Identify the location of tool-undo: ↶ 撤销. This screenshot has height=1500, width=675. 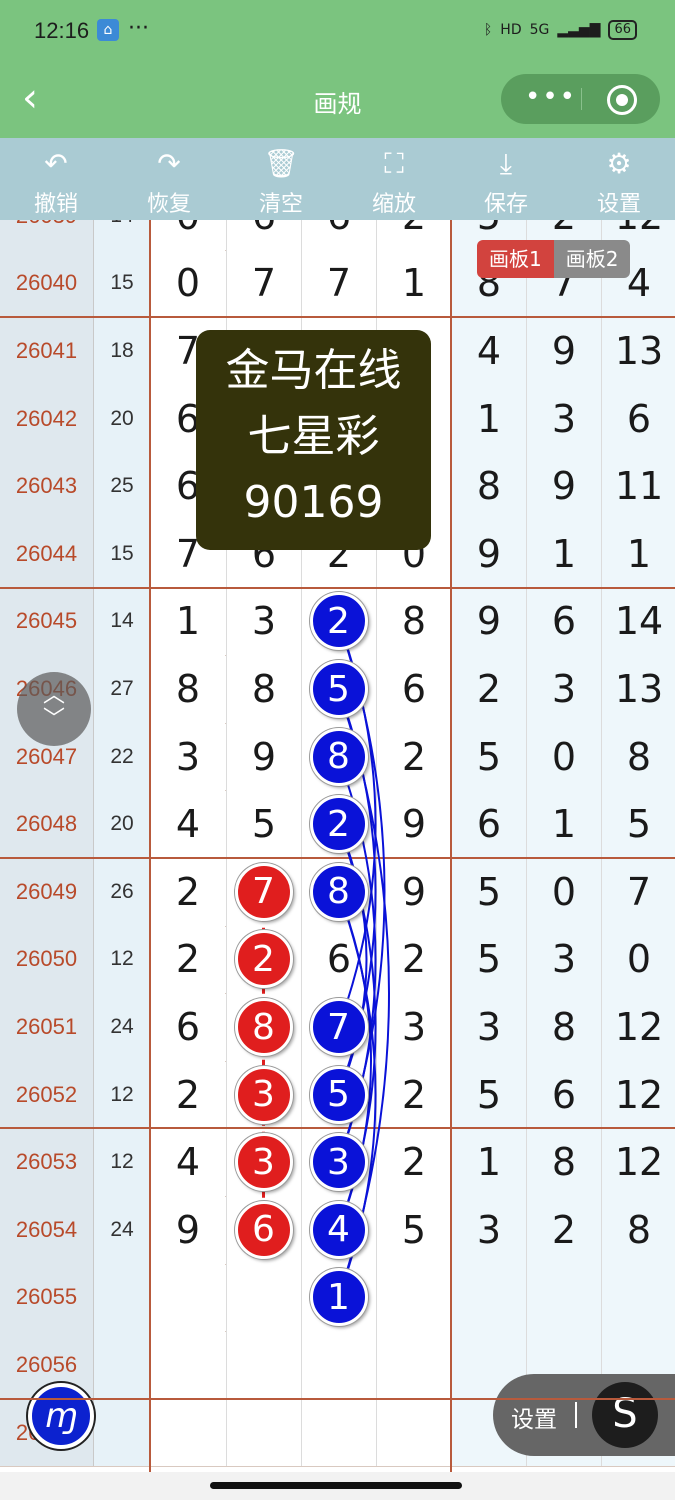
(56, 182).